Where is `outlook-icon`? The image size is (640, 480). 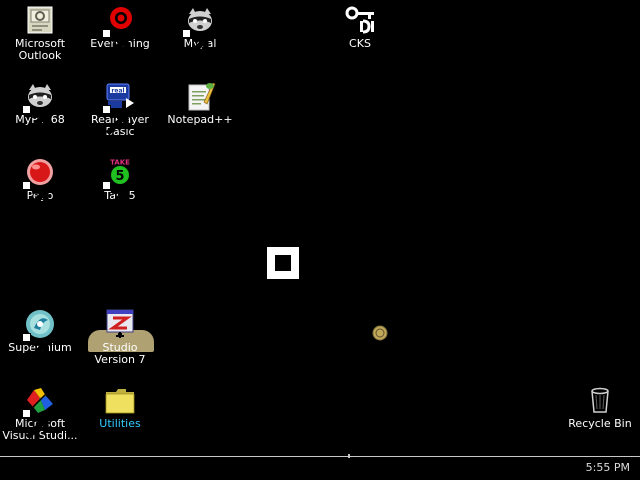 outlook-icon is located at coordinates (40, 20).